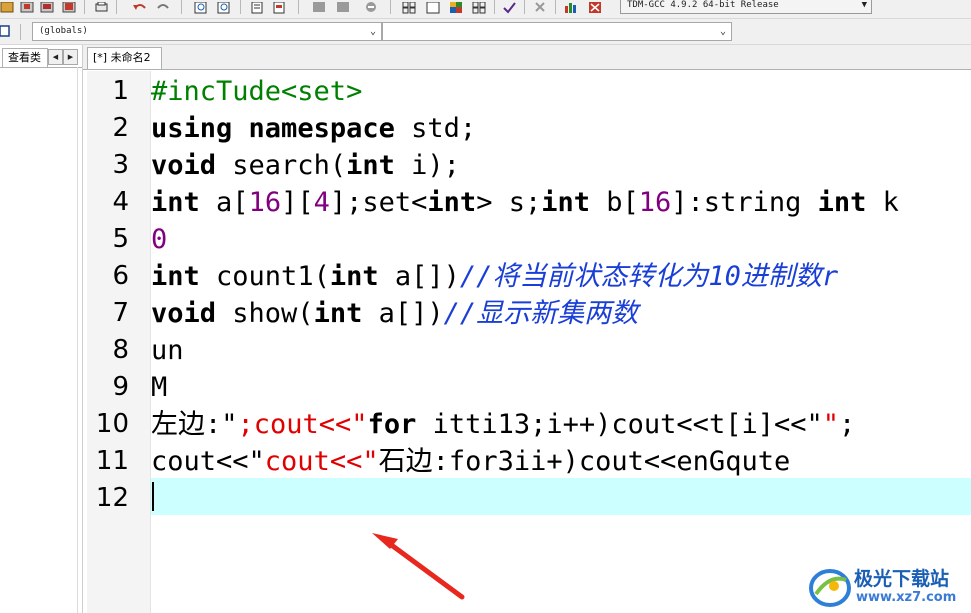 Image resolution: width=971 pixels, height=613 pixels. Describe the element at coordinates (120, 350) in the screenshot. I see `line-number: 8` at that location.